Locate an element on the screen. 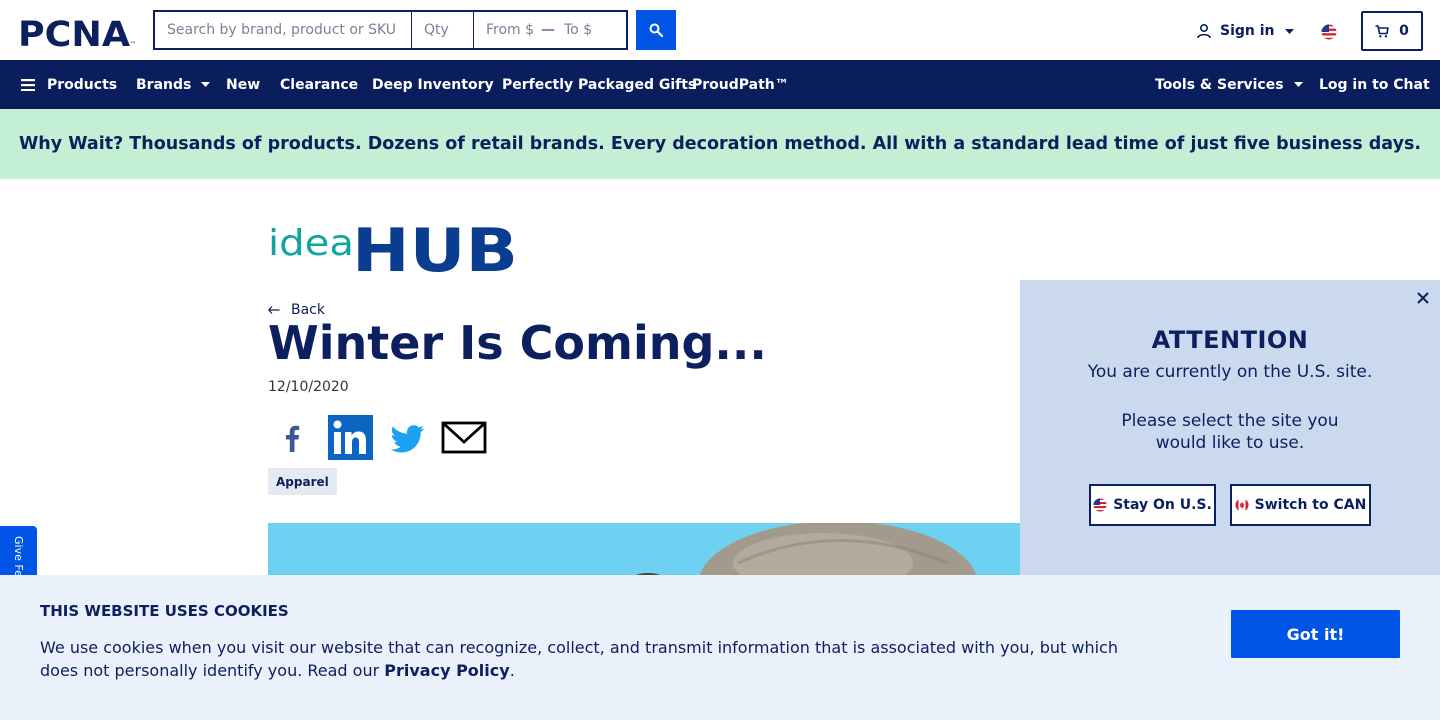 Image resolution: width=1440 pixels, height=720 pixels. privacy-policy-link: Privacy Policy is located at coordinates (446, 670).